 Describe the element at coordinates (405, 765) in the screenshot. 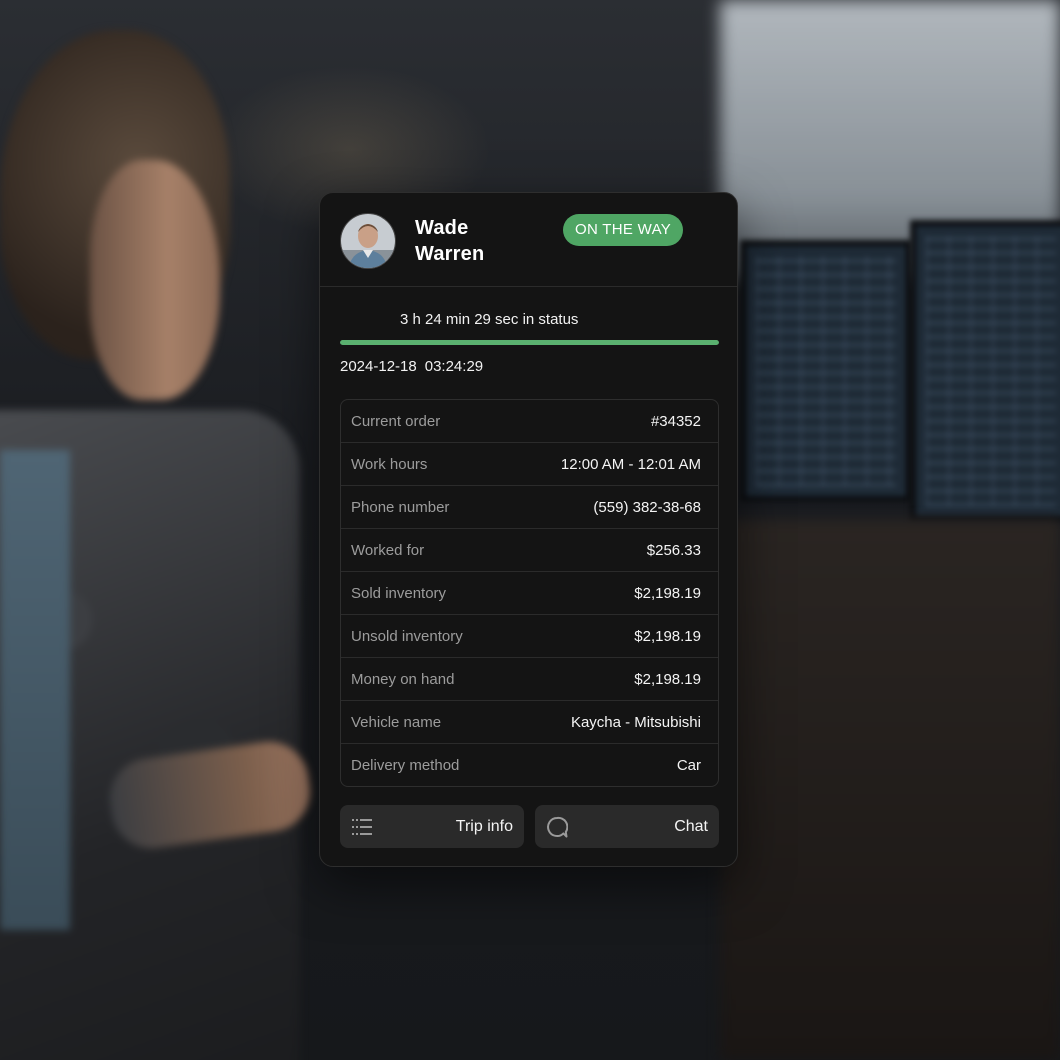

I see `detail-label: Delivery method` at that location.